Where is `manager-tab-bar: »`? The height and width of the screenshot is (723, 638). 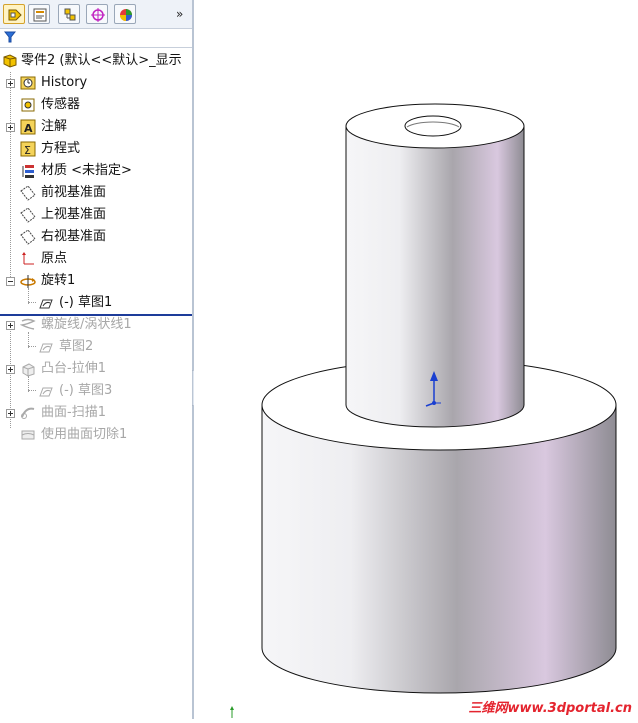
manager-tab-bar: » is located at coordinates (96, 14).